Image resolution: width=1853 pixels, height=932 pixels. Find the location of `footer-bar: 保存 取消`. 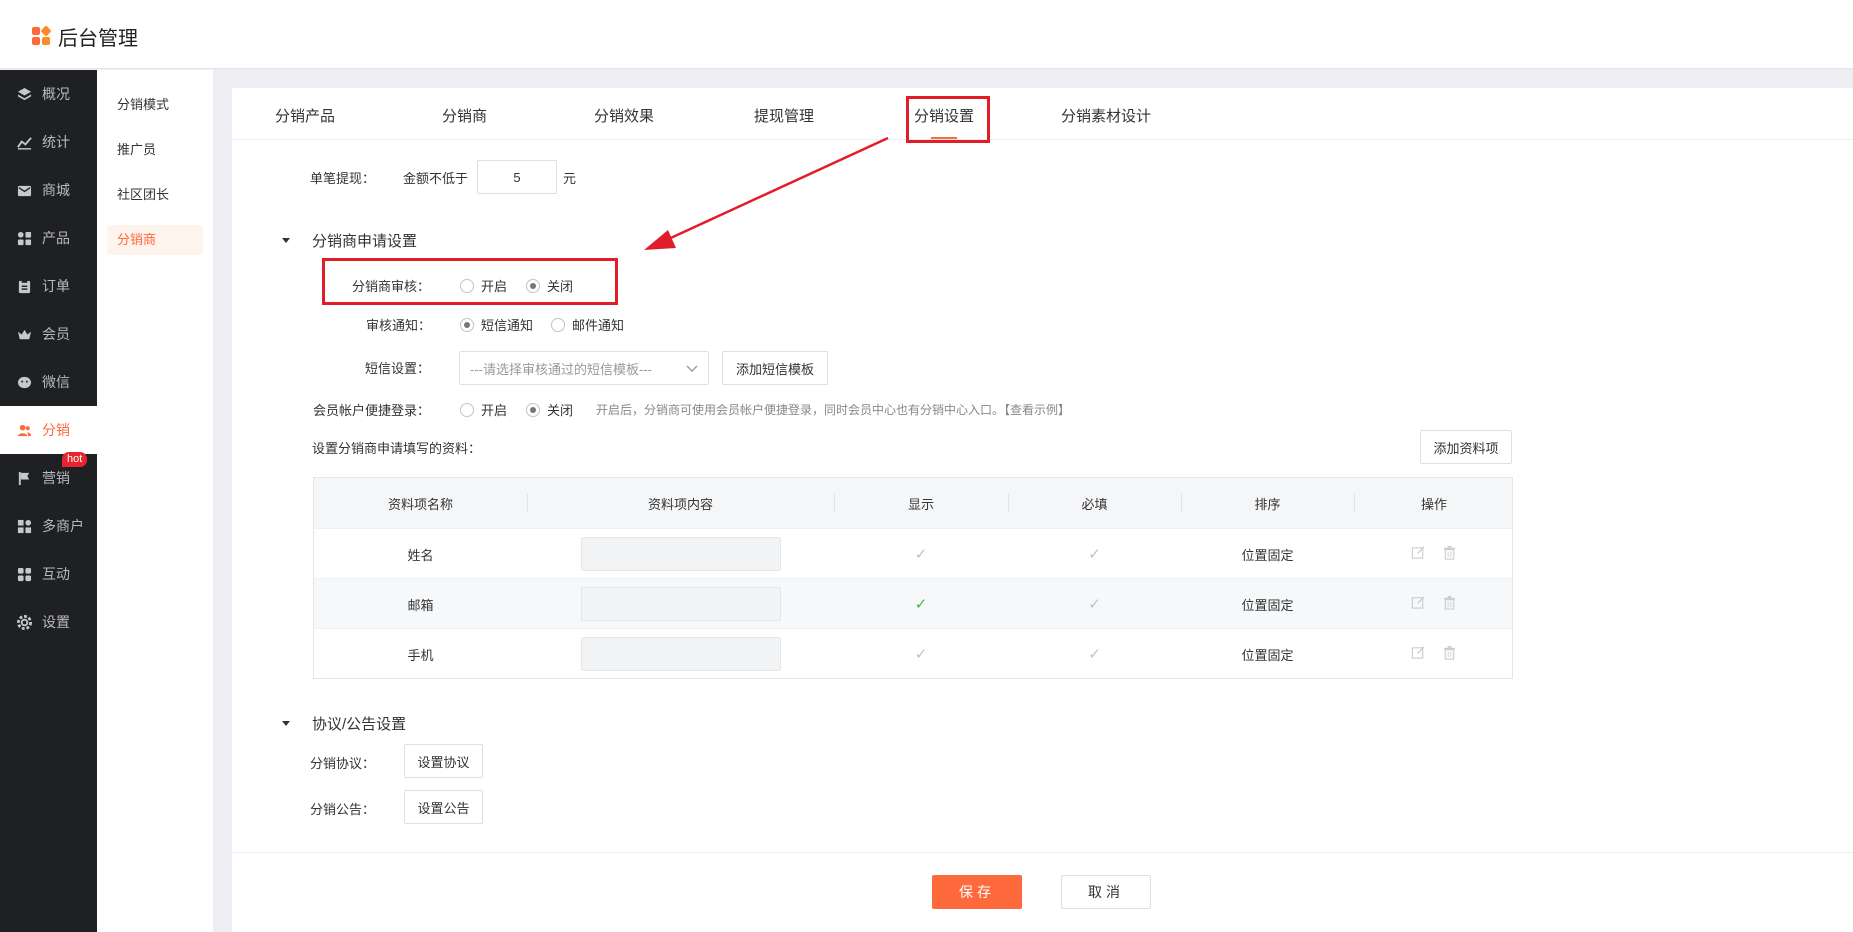

footer-bar: 保存 取消 is located at coordinates (1042, 892).